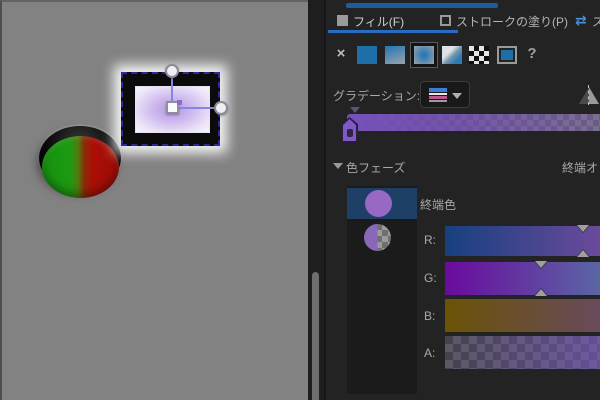 This screenshot has height=400, width=600. What do you see at coordinates (422, 5) in the screenshot?
I see `horizontal-scrollbar` at bounding box center [422, 5].